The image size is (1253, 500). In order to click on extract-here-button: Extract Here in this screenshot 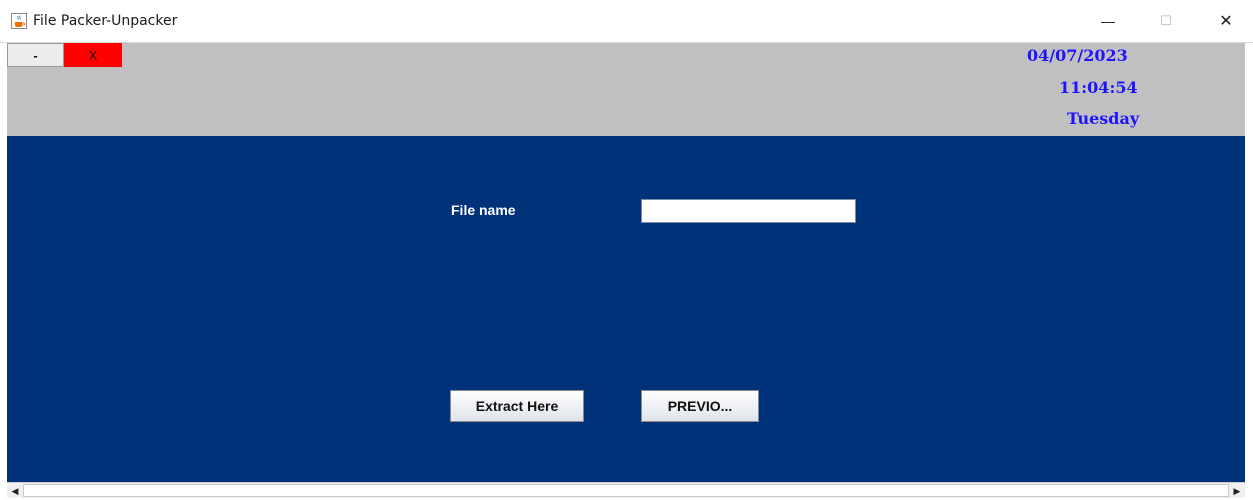, I will do `click(517, 406)`.